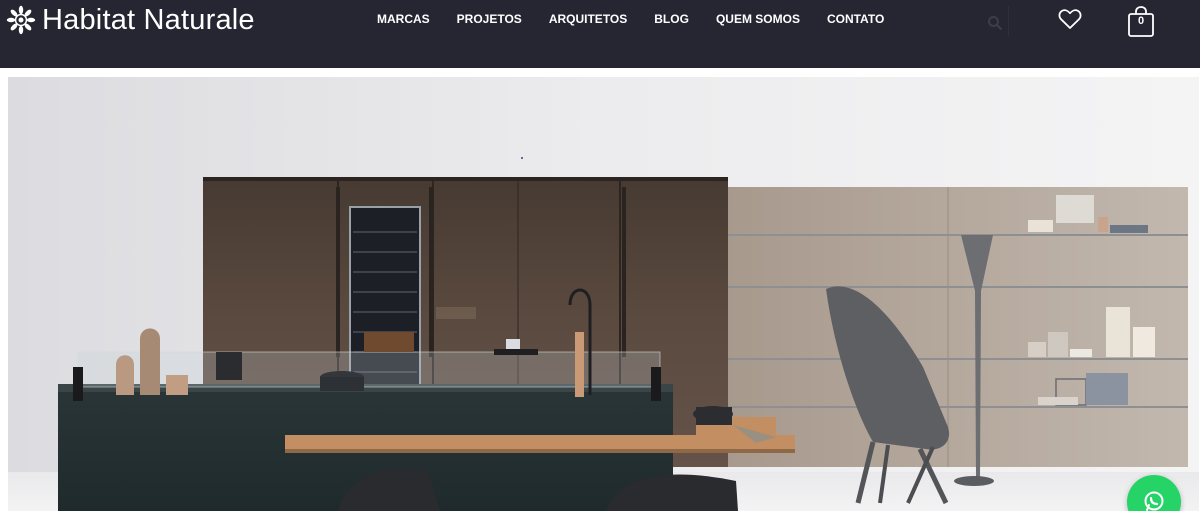  Describe the element at coordinates (21, 20) in the screenshot. I see `sunflower-icon` at that location.